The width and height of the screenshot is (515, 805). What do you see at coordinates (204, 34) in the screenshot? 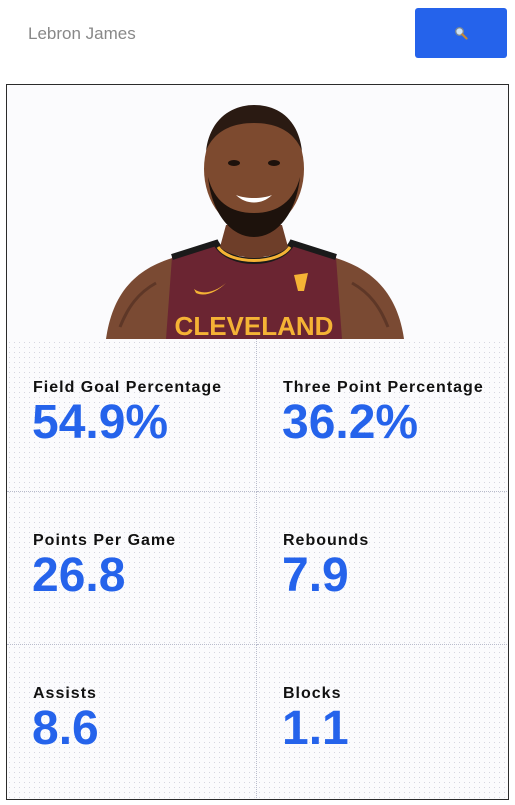
I see `search-input` at bounding box center [204, 34].